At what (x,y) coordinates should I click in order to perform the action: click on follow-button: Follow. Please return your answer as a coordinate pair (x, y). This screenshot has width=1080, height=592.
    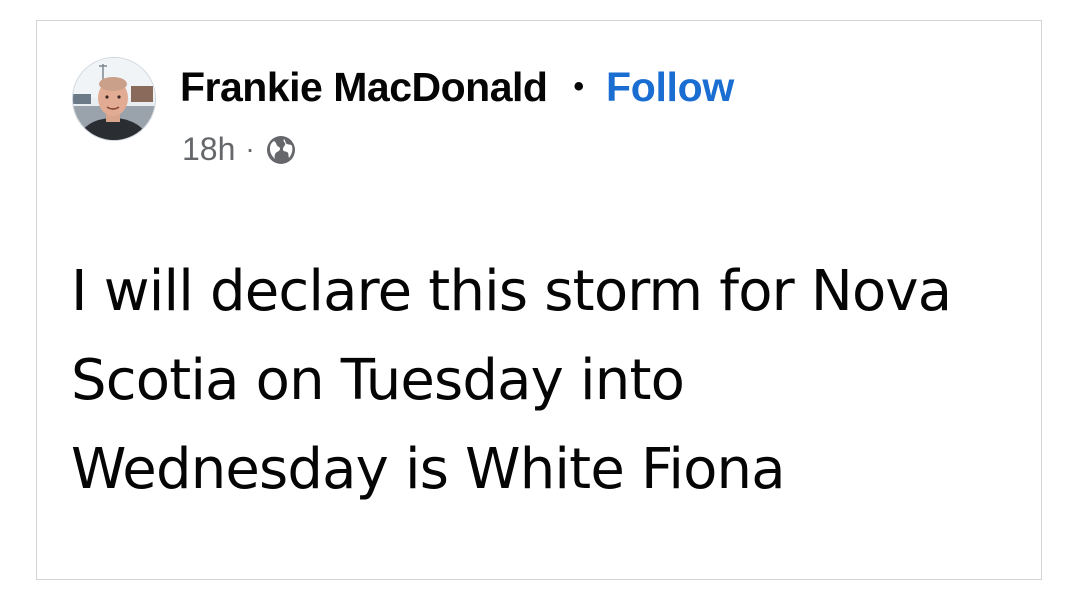
    Looking at the image, I should click on (670, 87).